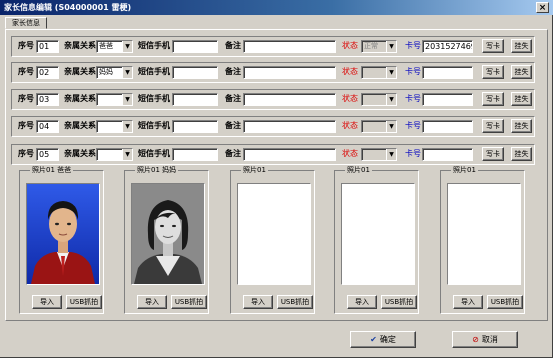  What do you see at coordinates (276, 7) in the screenshot?
I see `title-bar: 家长信息编辑 (S04000001 雷梗)` at bounding box center [276, 7].